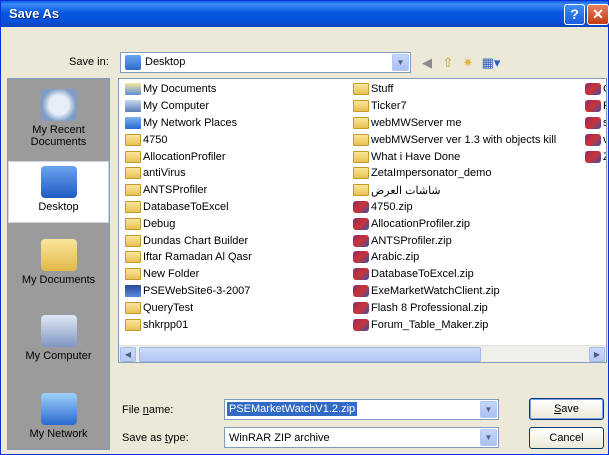  I want to click on place-label: Desktop, so click(58, 207).